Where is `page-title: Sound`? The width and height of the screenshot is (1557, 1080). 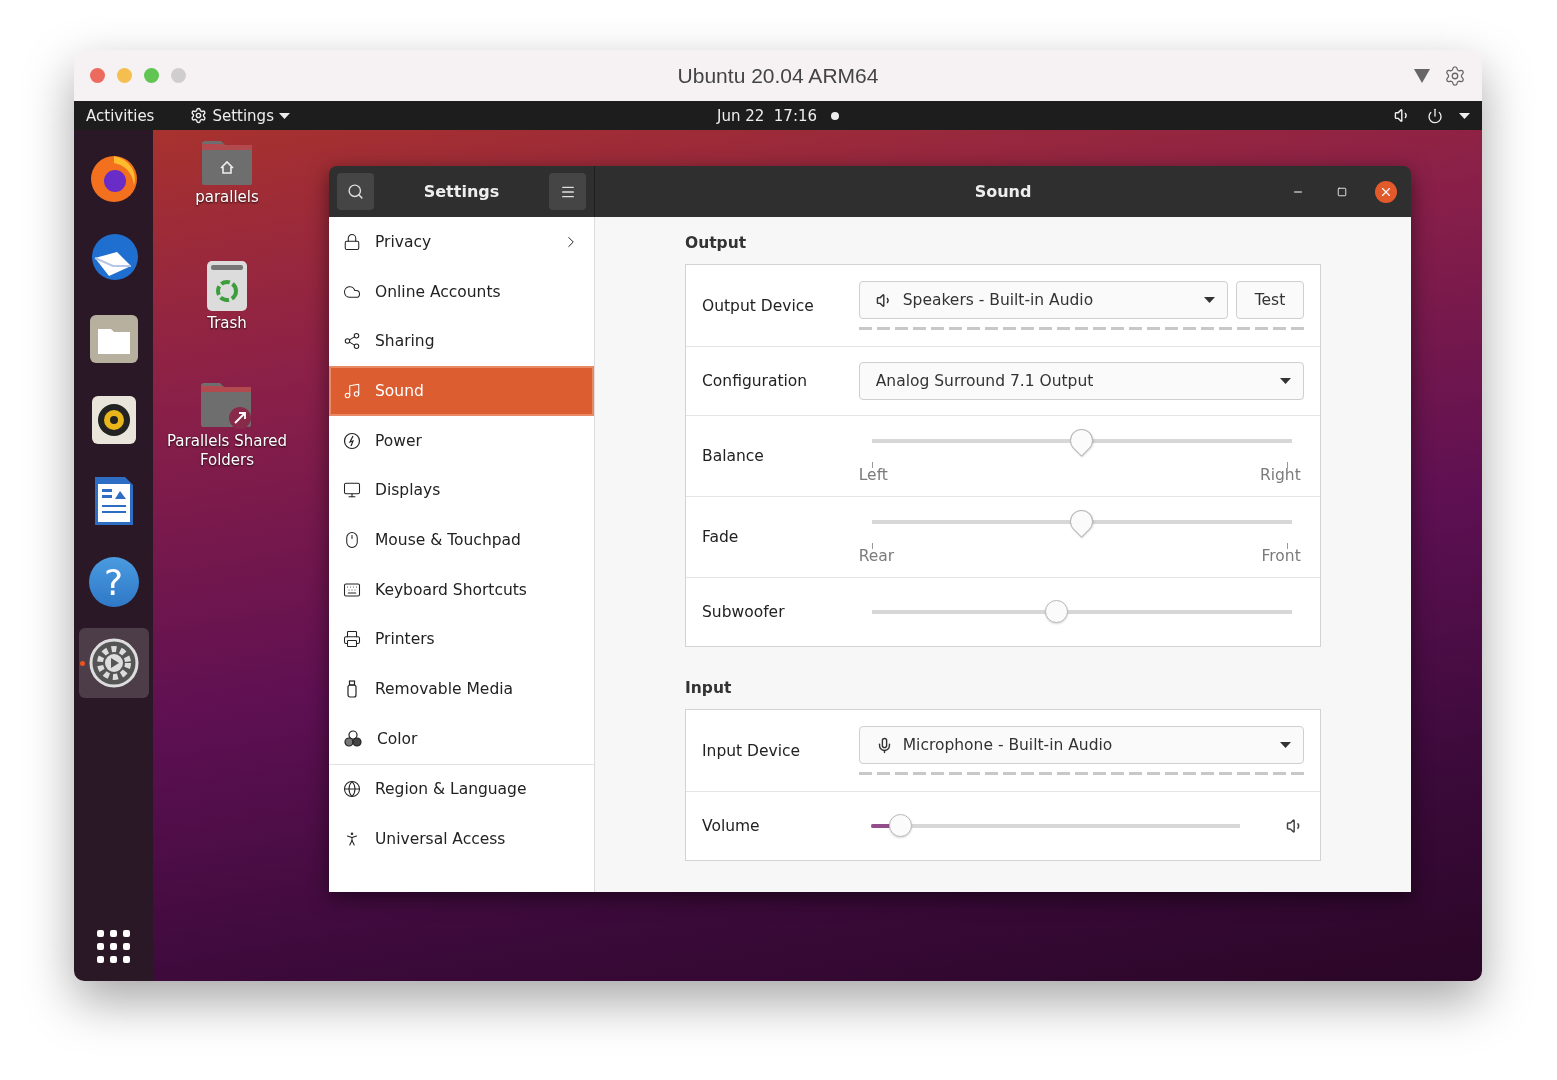
page-title: Sound is located at coordinates (1003, 191).